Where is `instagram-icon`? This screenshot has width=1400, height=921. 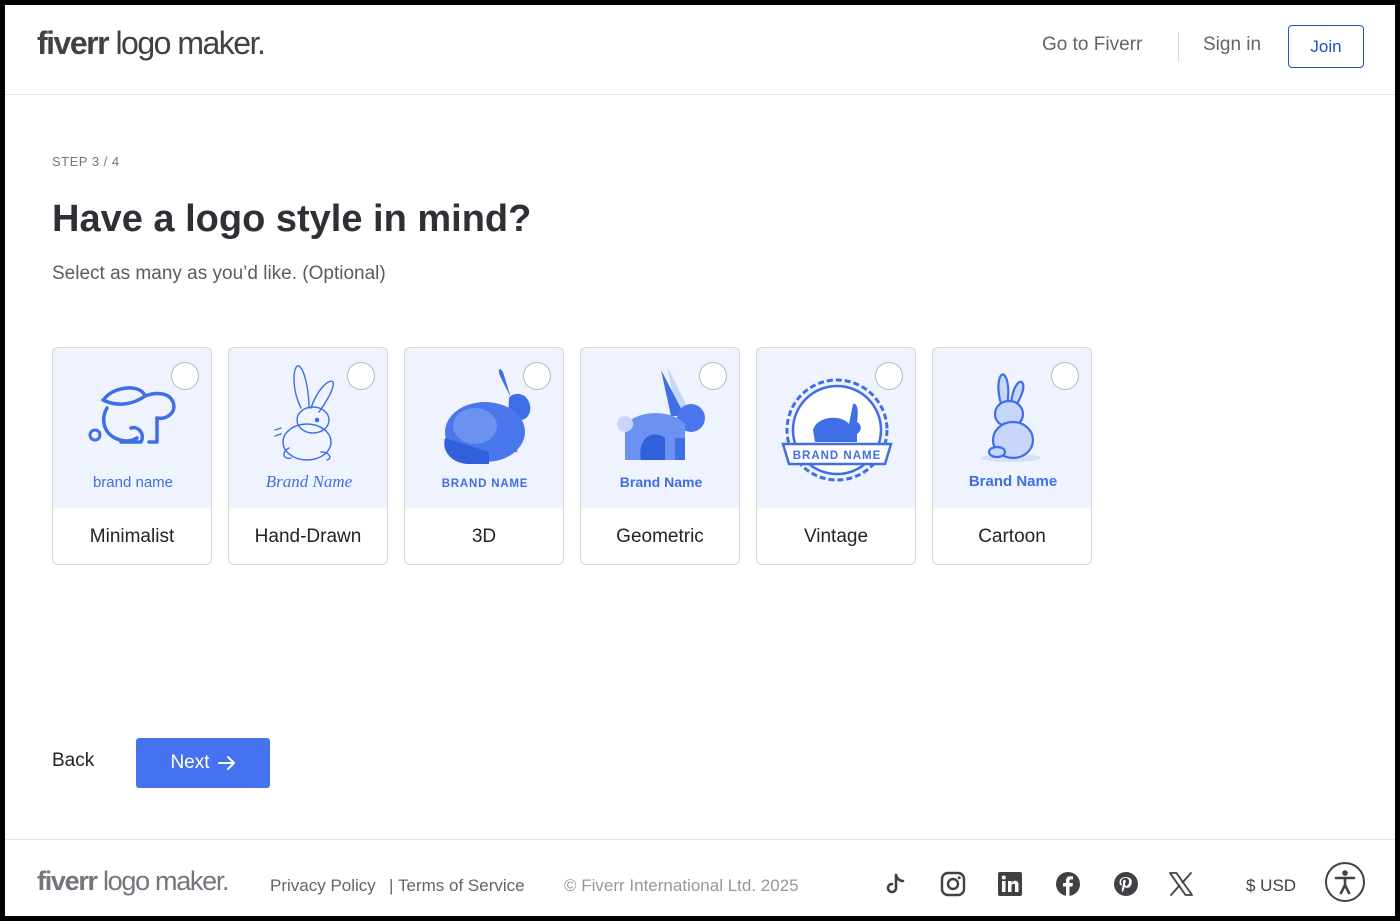
instagram-icon is located at coordinates (953, 884).